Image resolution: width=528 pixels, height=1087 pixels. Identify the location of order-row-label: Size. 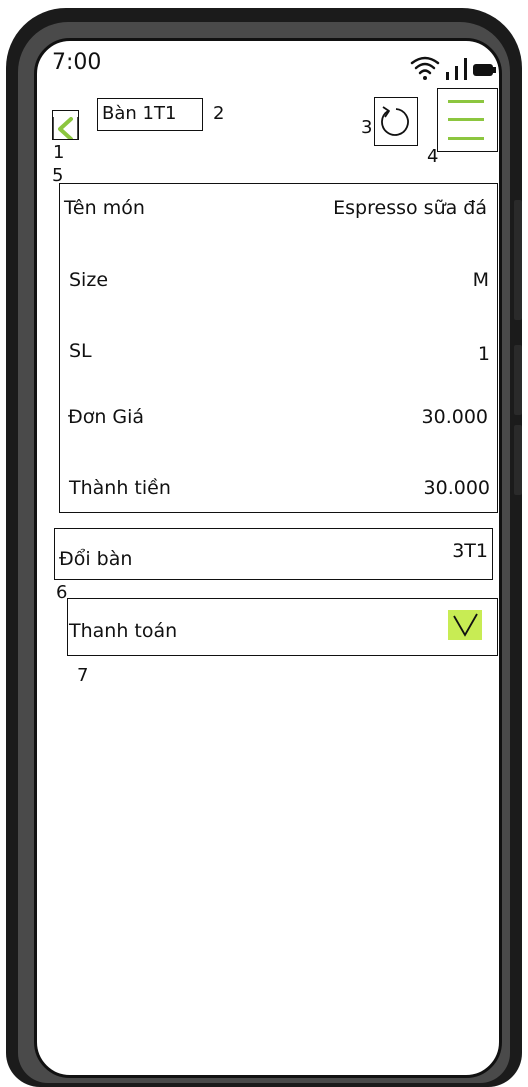
(89, 280).